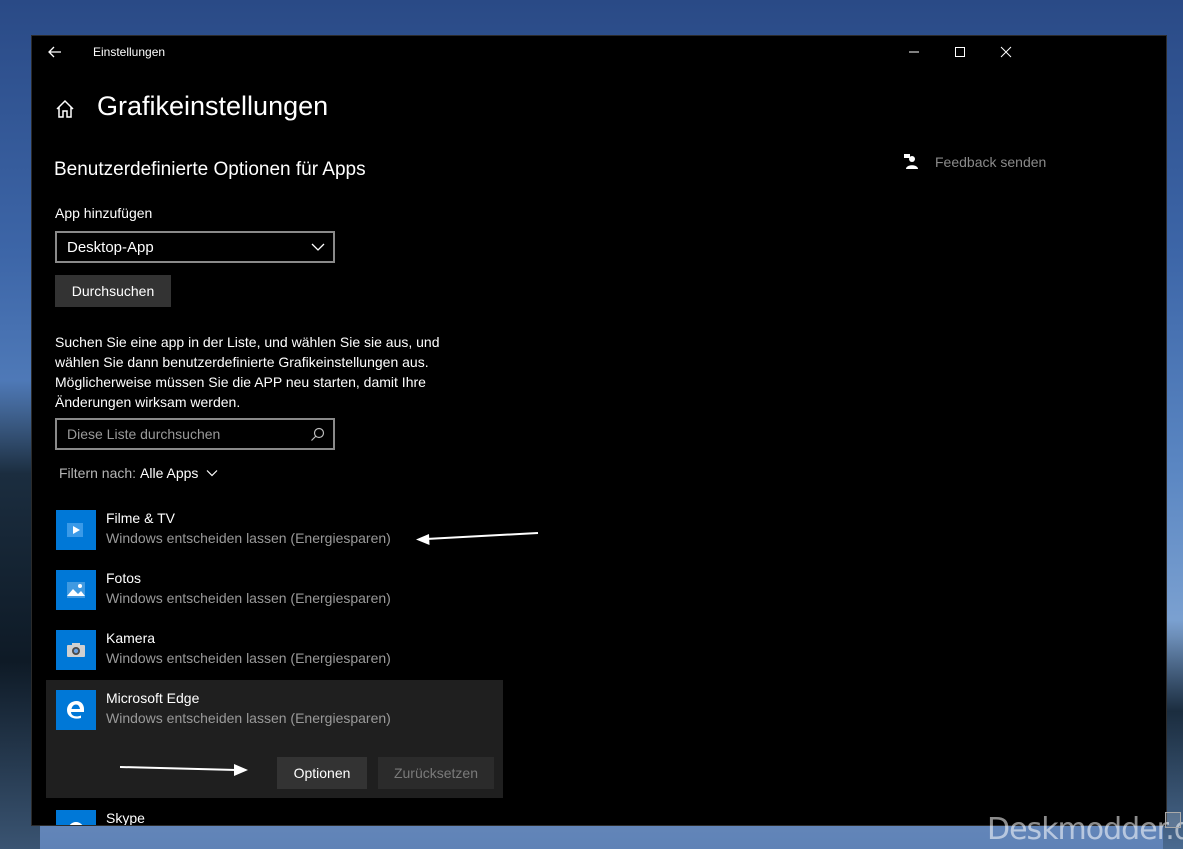 Image resolution: width=1183 pixels, height=849 pixels. Describe the element at coordinates (318, 434) in the screenshot. I see `search-icon` at that location.